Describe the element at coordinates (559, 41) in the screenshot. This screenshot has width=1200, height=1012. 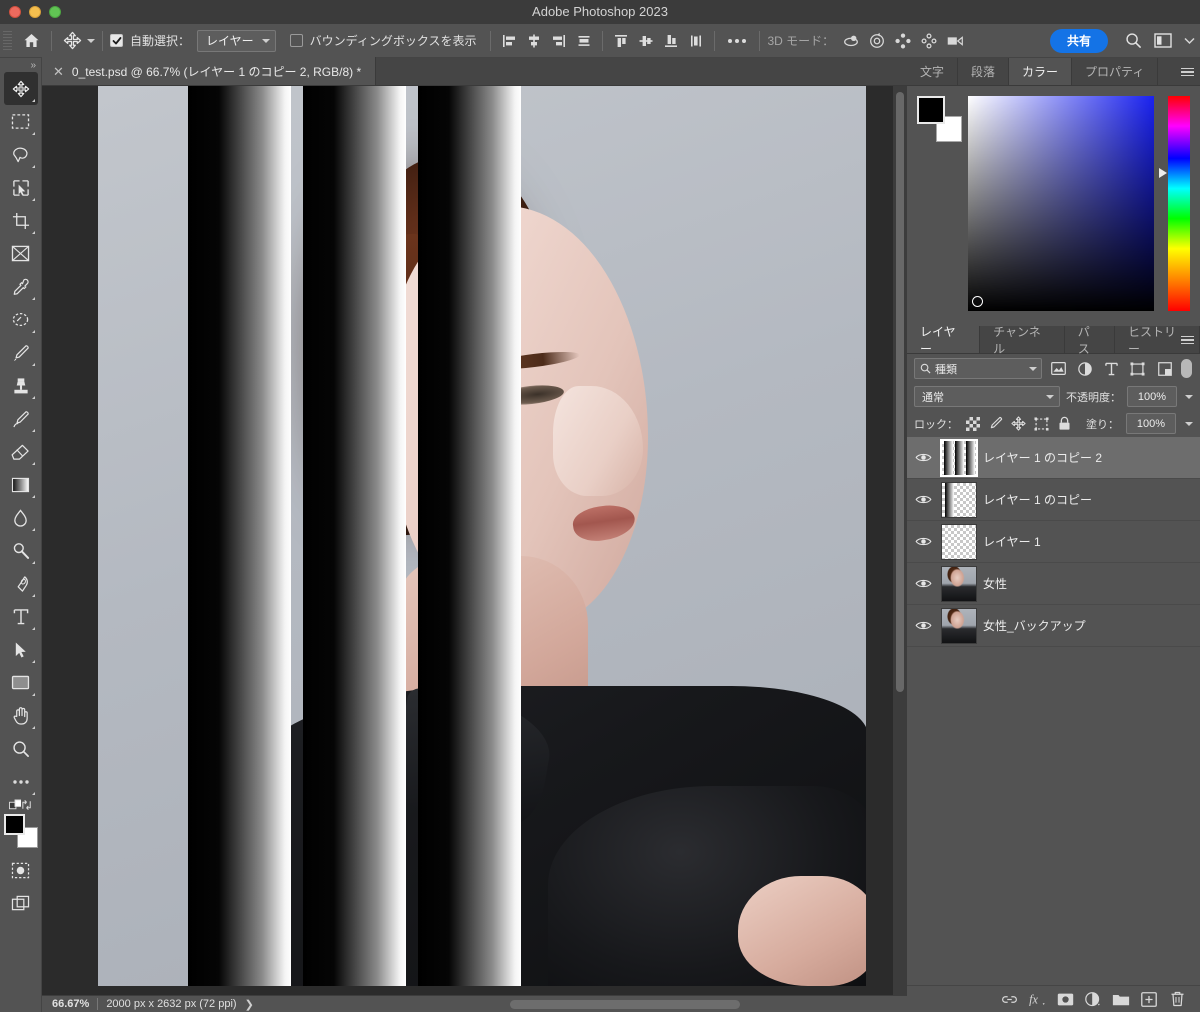
I see `align-right-edges-icon` at that location.